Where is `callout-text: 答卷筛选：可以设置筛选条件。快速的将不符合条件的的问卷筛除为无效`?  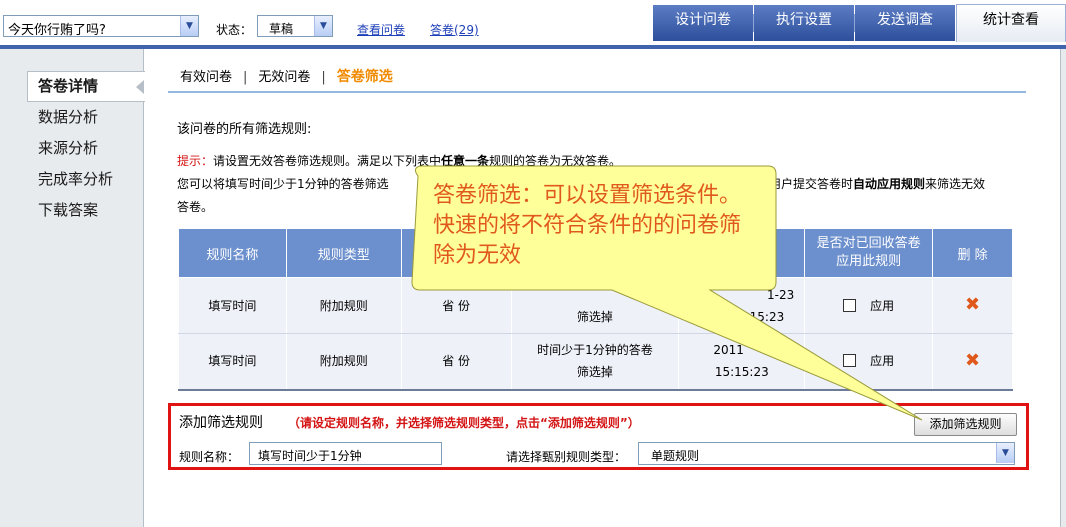
callout-text: 答卷筛选：可以设置筛选条件。快速的将不符合条件的的问卷筛除为无效 is located at coordinates (587, 225).